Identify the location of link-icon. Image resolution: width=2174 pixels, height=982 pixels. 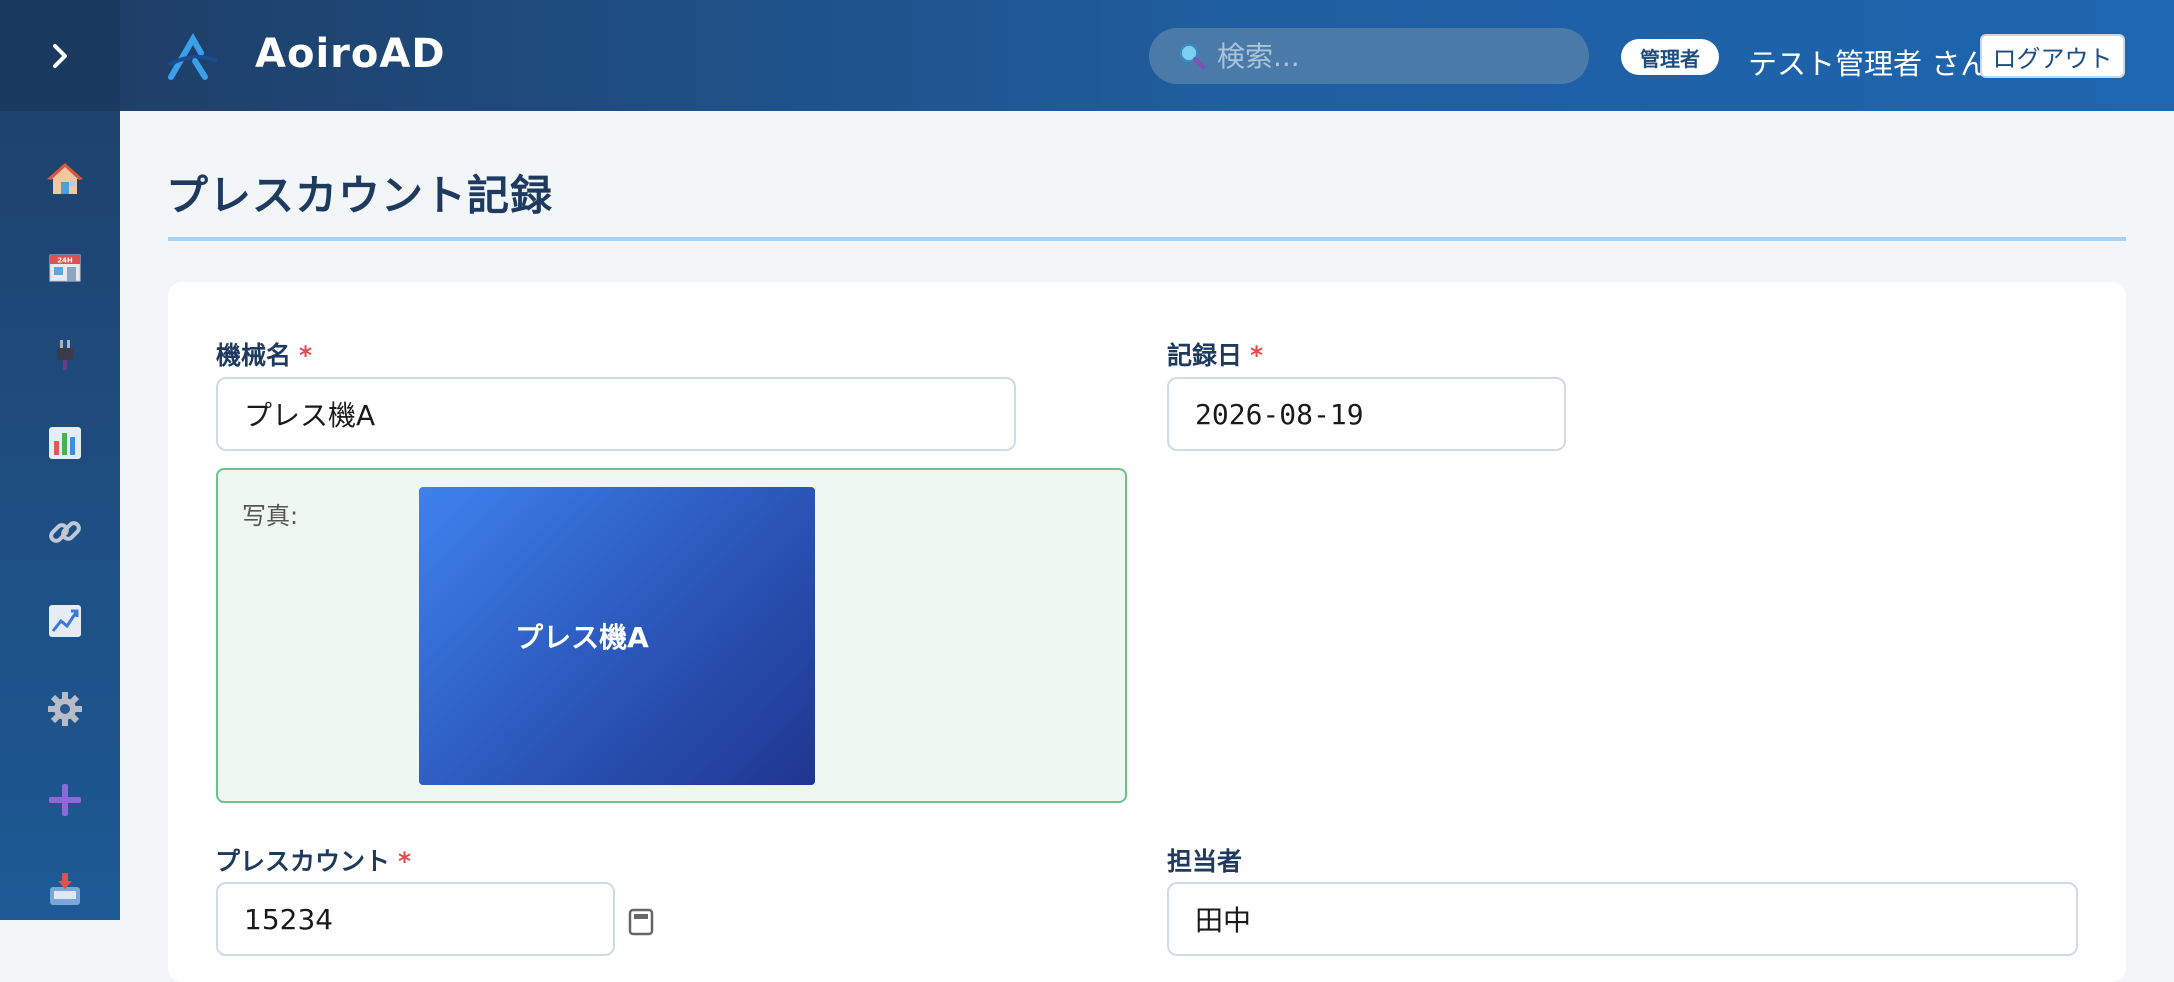
(65, 532).